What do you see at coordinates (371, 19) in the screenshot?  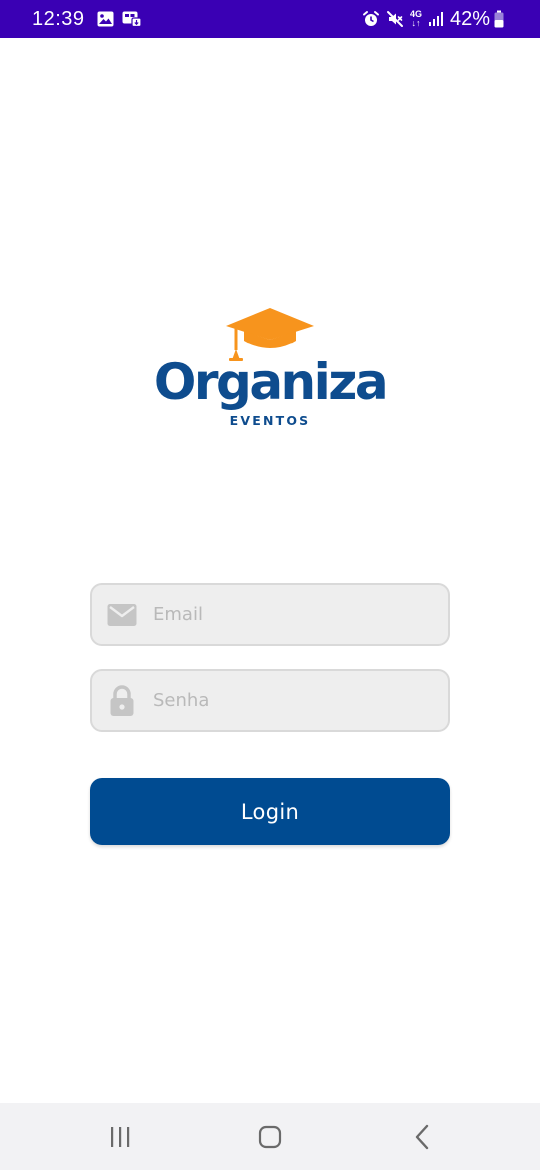 I see `alarm-icon` at bounding box center [371, 19].